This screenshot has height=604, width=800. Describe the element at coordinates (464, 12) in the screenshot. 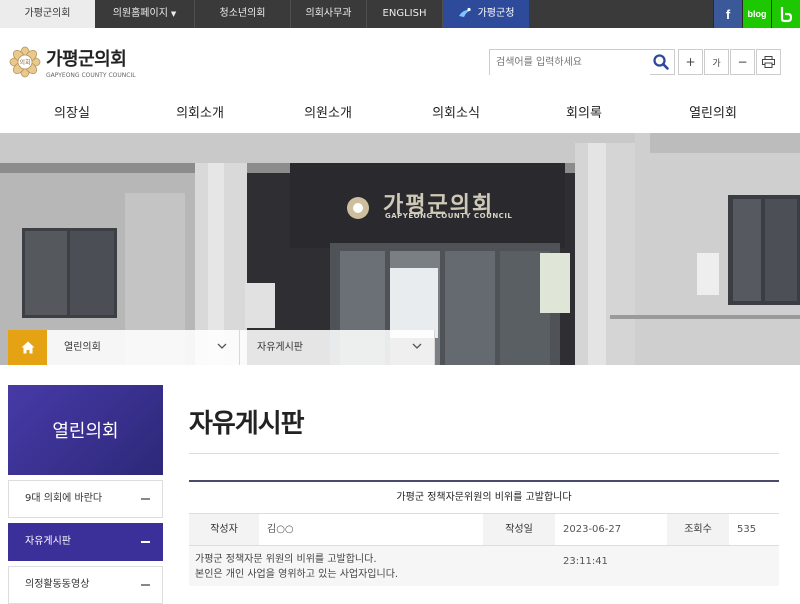

I see `gapyeong-logo-icon` at that location.